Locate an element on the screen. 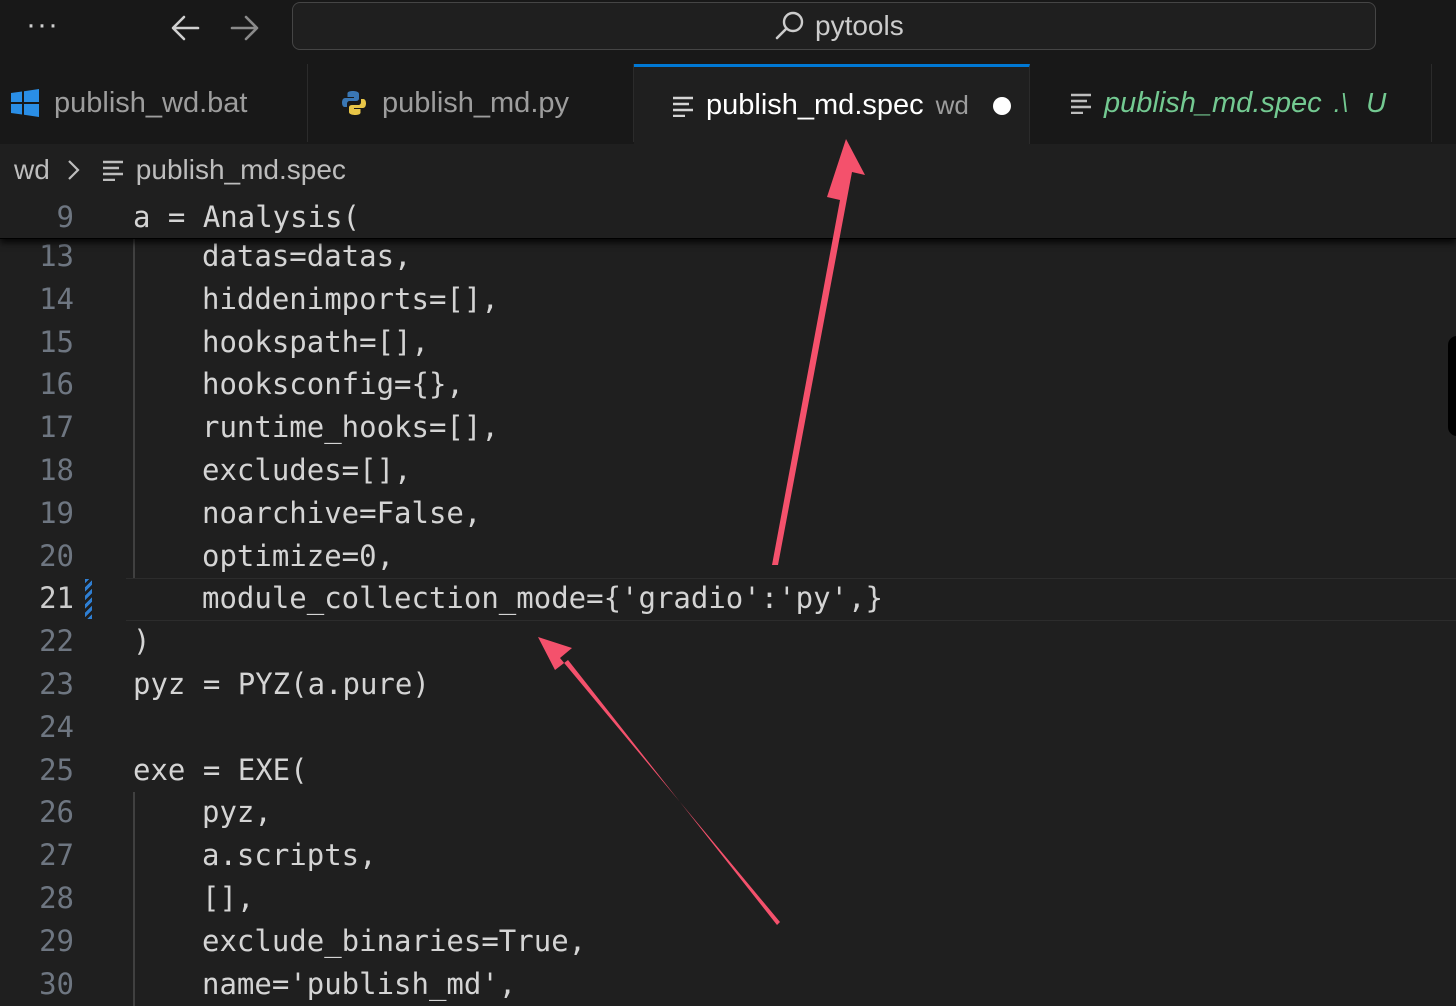 This screenshot has height=1006, width=1456. code-line: 30 name='publish_md', is located at coordinates (728, 984).